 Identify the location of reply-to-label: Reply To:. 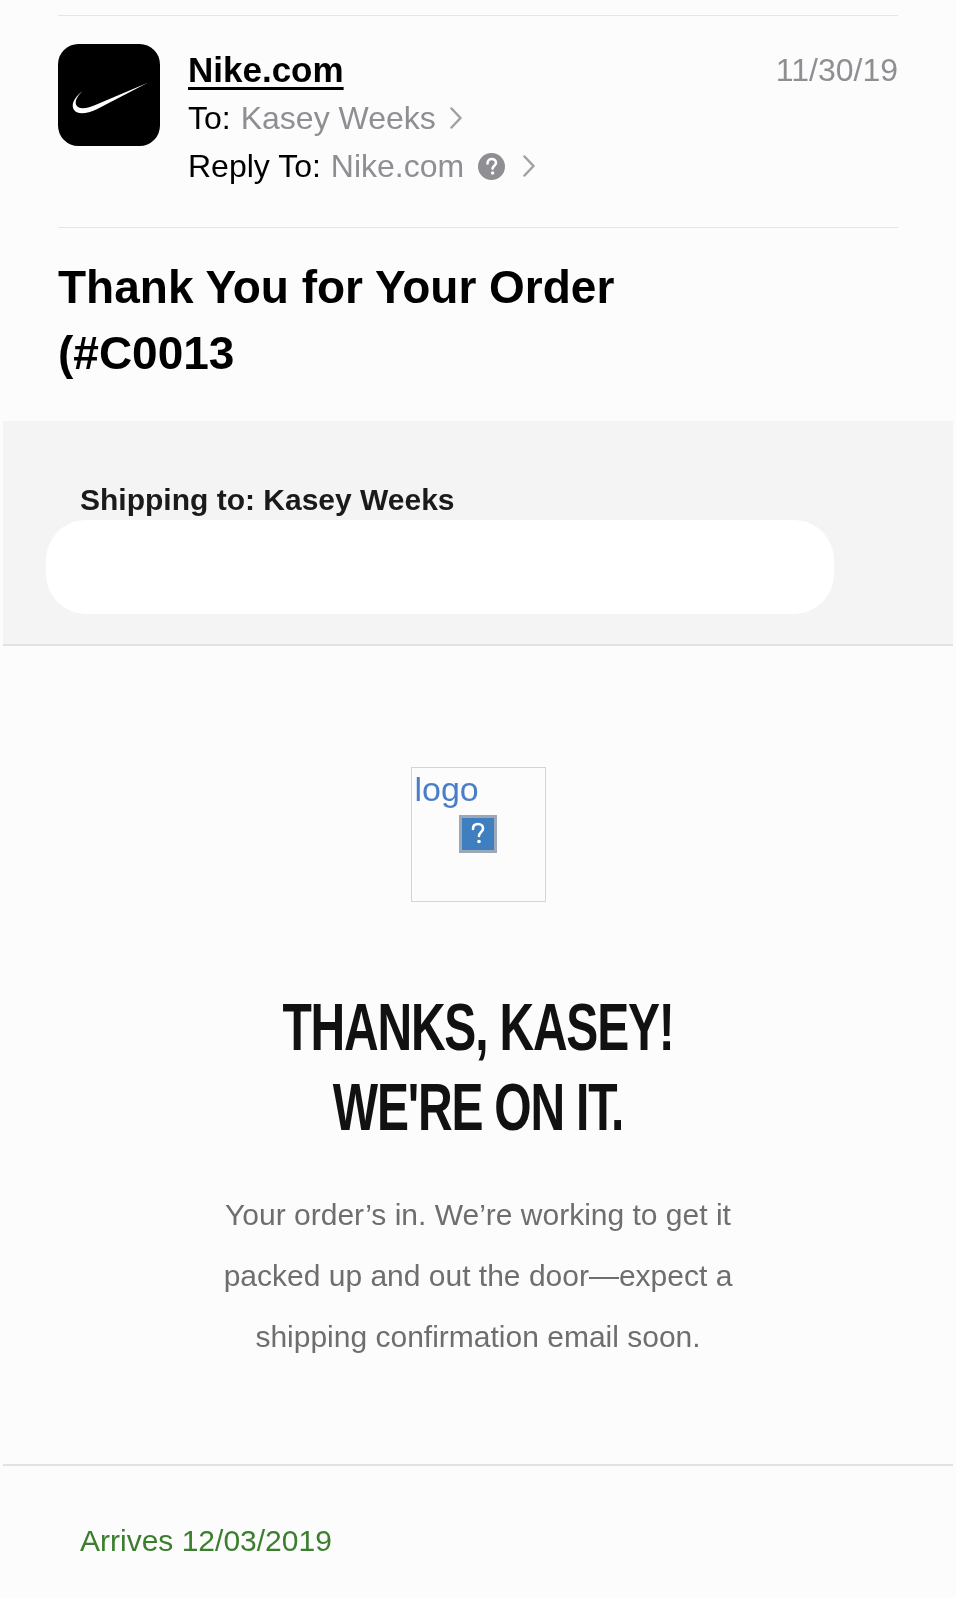
(254, 166).